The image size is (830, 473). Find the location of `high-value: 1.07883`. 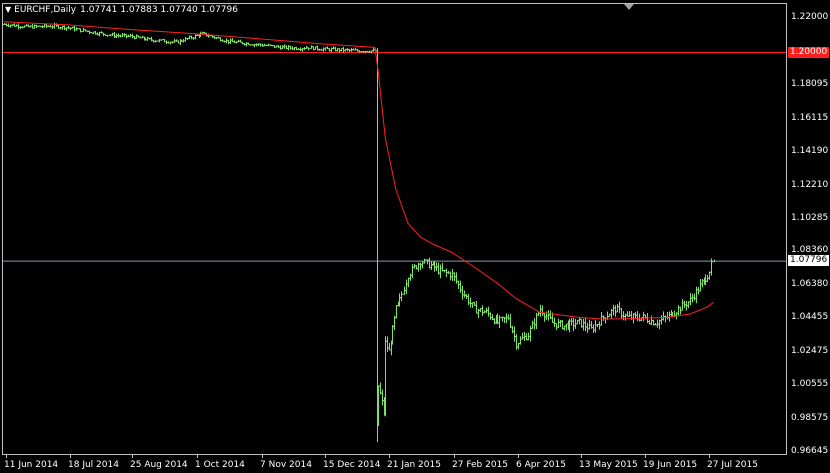

high-value: 1.07883 is located at coordinates (139, 10).